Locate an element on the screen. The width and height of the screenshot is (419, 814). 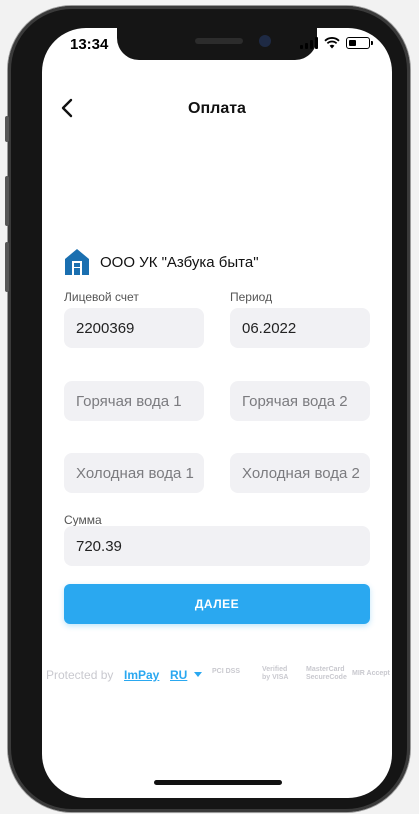
battery-icon is located at coordinates (359, 43).